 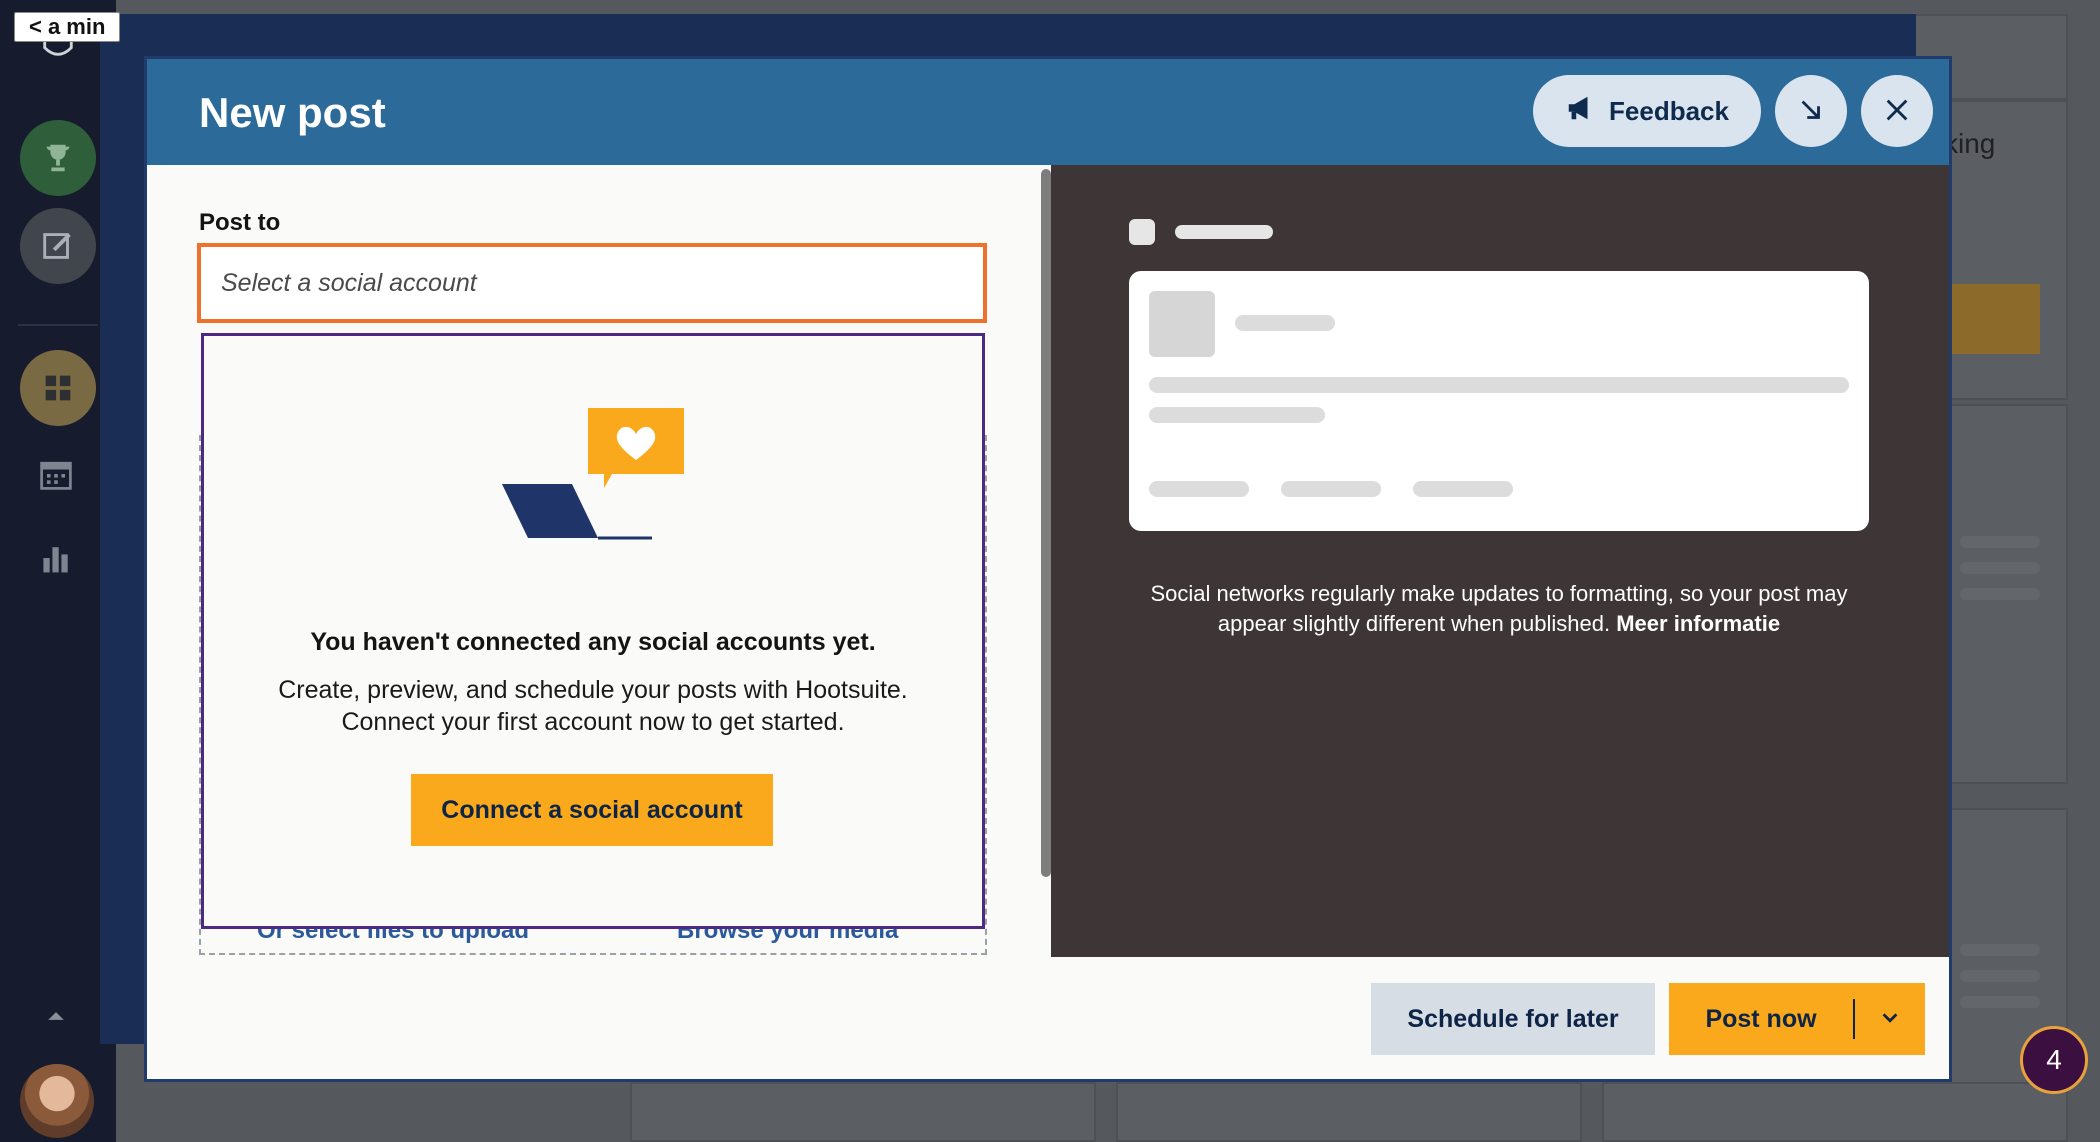 I want to click on background-button, so click(x=1995, y=319).